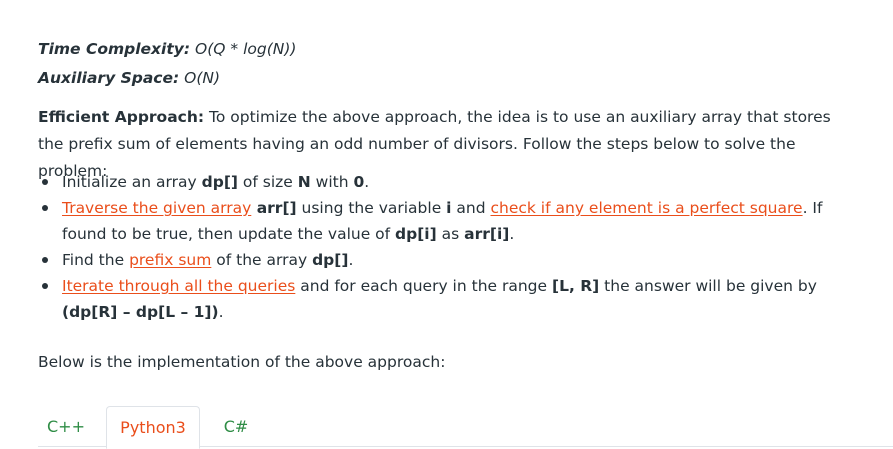 This screenshot has width=893, height=449. Describe the element at coordinates (96, 260) in the screenshot. I see `step-text: Find the` at that location.